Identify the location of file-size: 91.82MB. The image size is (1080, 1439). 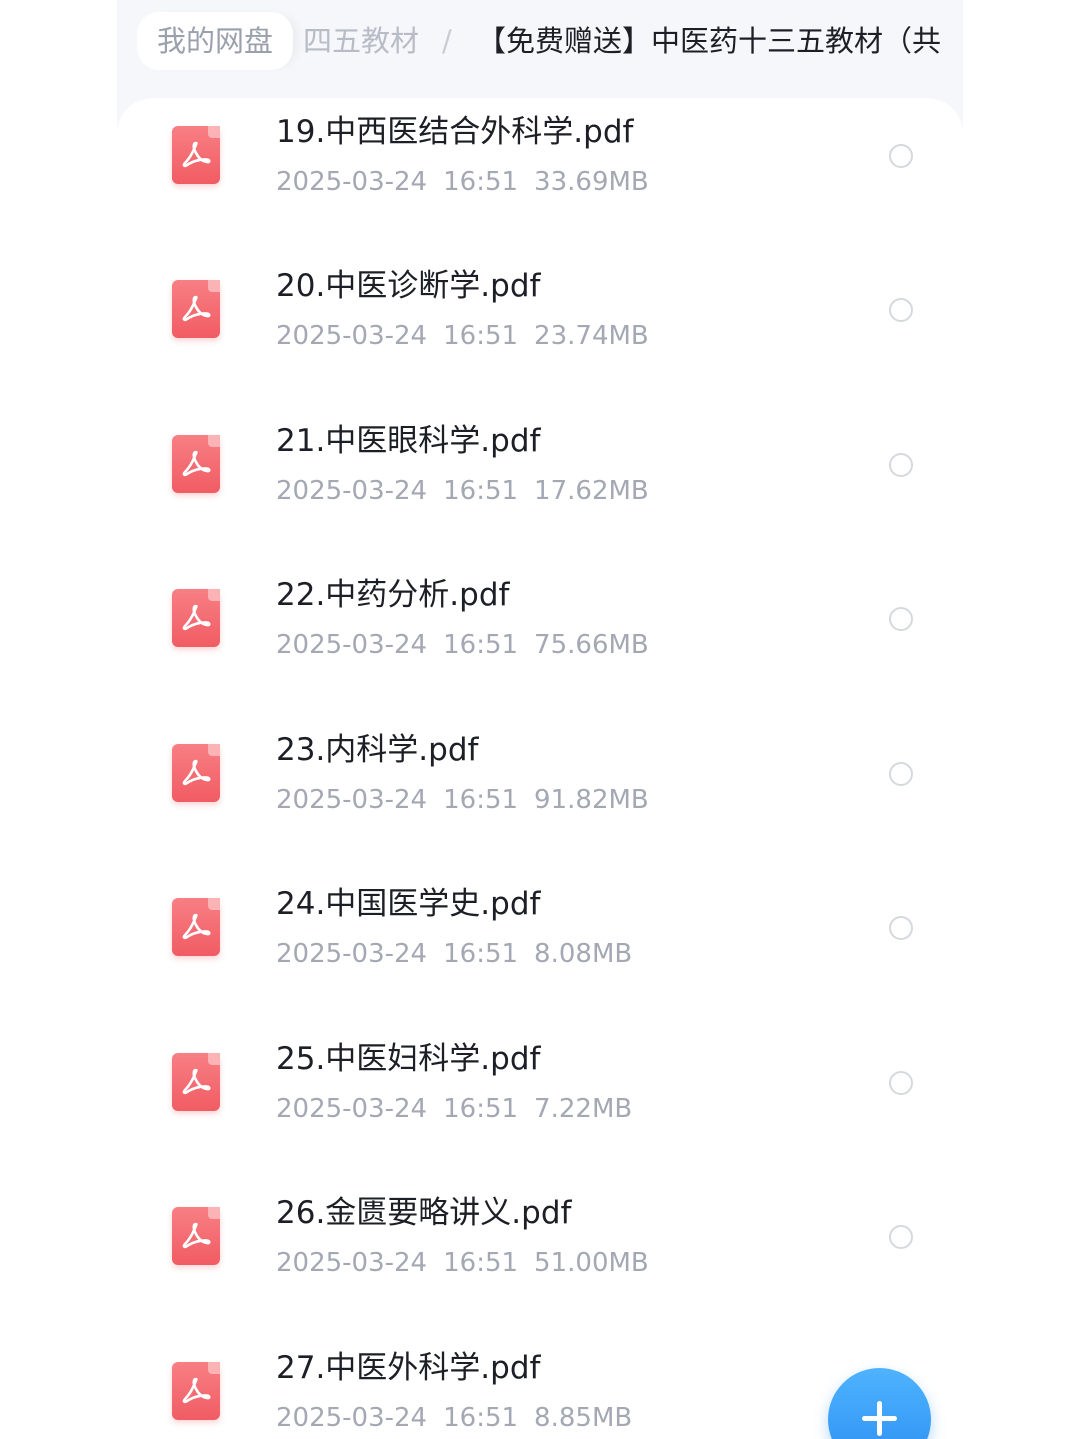
(591, 800).